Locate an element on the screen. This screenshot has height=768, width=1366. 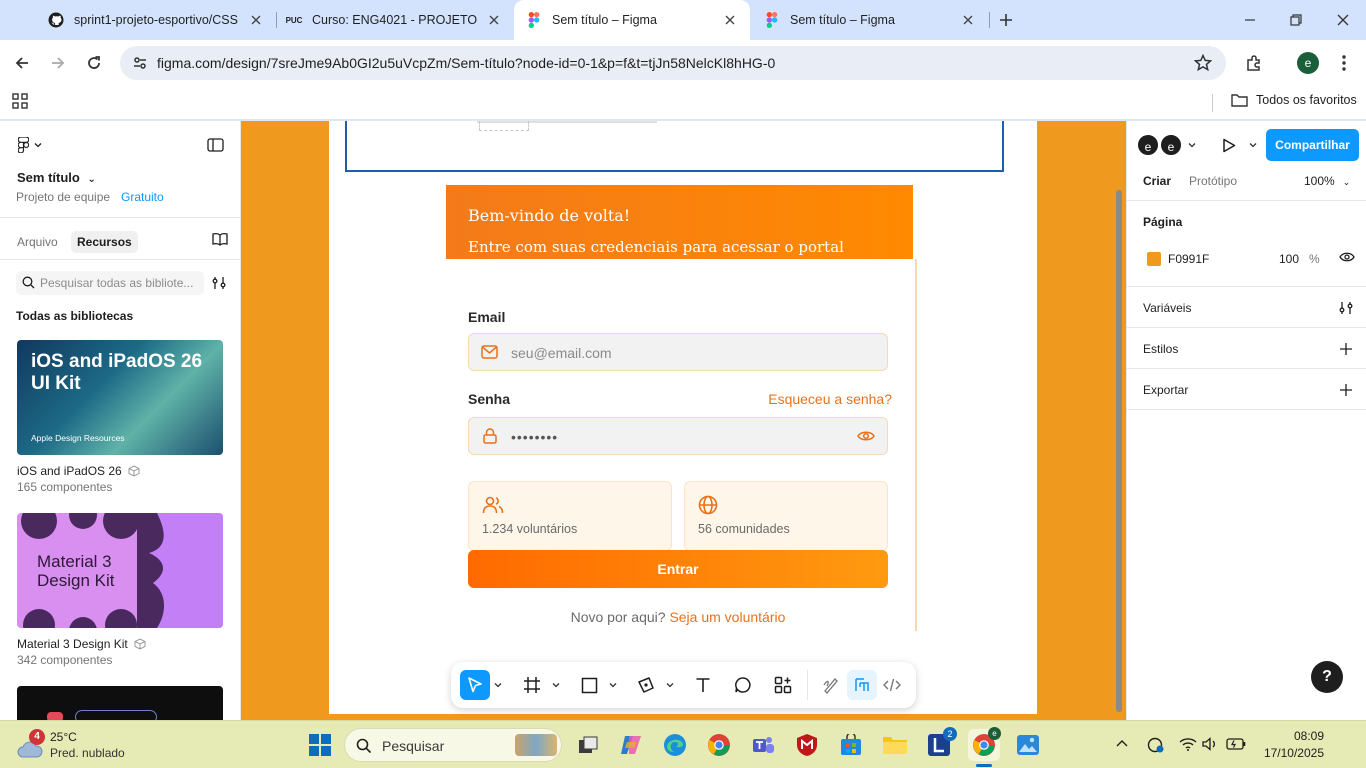
shape-tool-button is located at coordinates (589, 685).